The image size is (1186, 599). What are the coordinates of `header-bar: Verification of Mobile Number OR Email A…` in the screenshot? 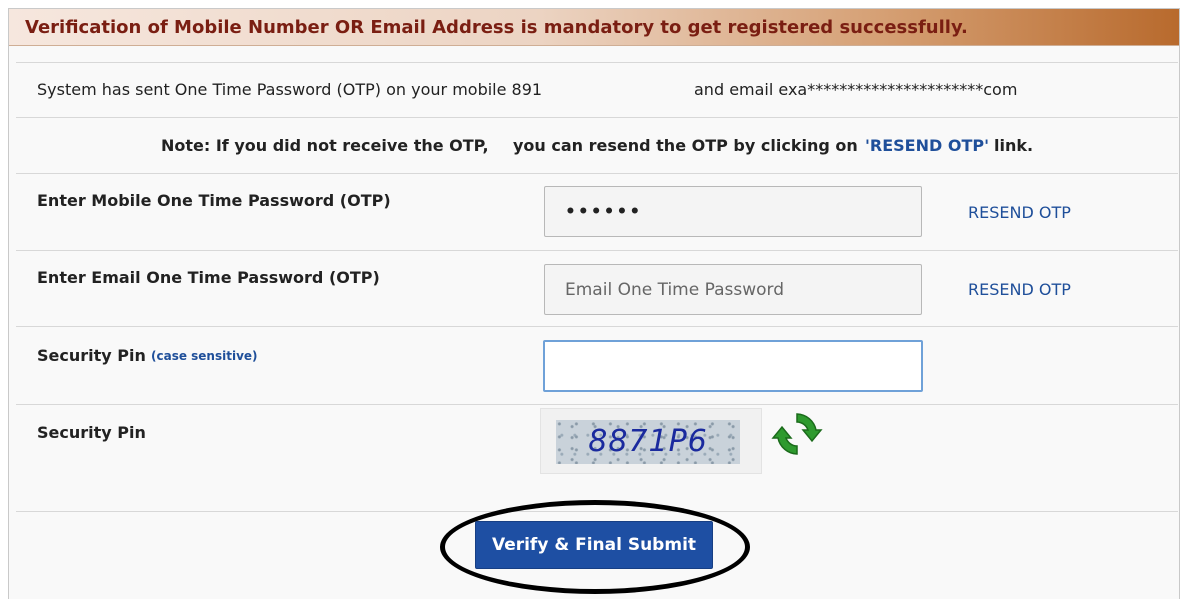 It's located at (594, 27).